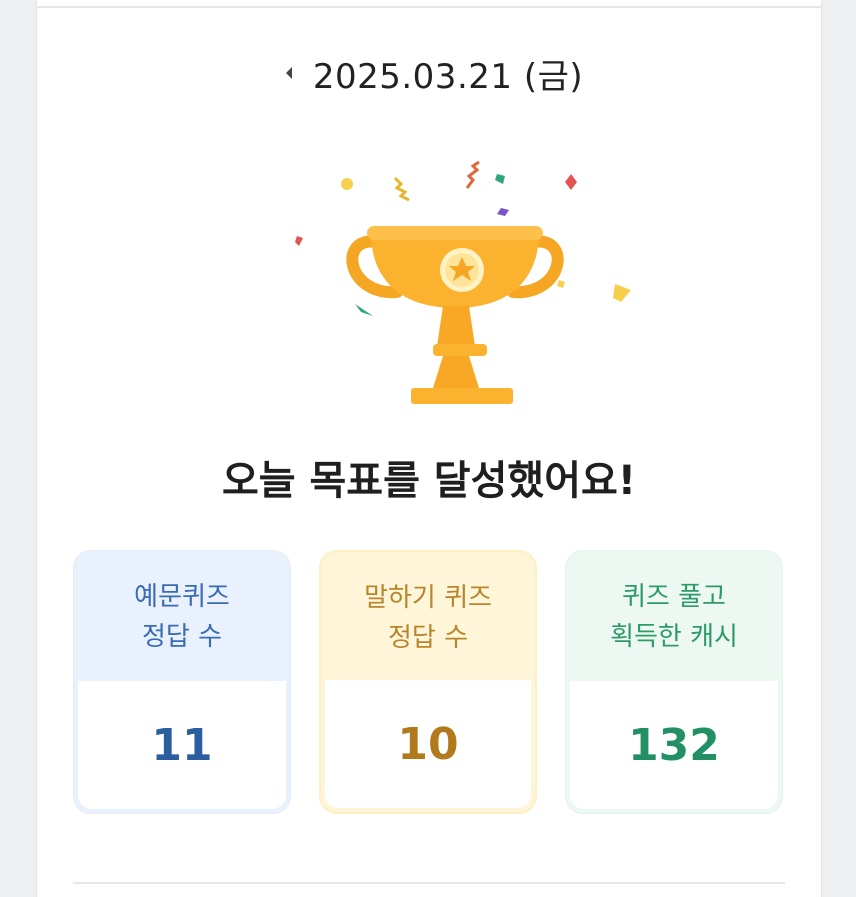 The height and width of the screenshot is (897, 856). I want to click on stat-label-line2: 획득한 캐시, so click(674, 637).